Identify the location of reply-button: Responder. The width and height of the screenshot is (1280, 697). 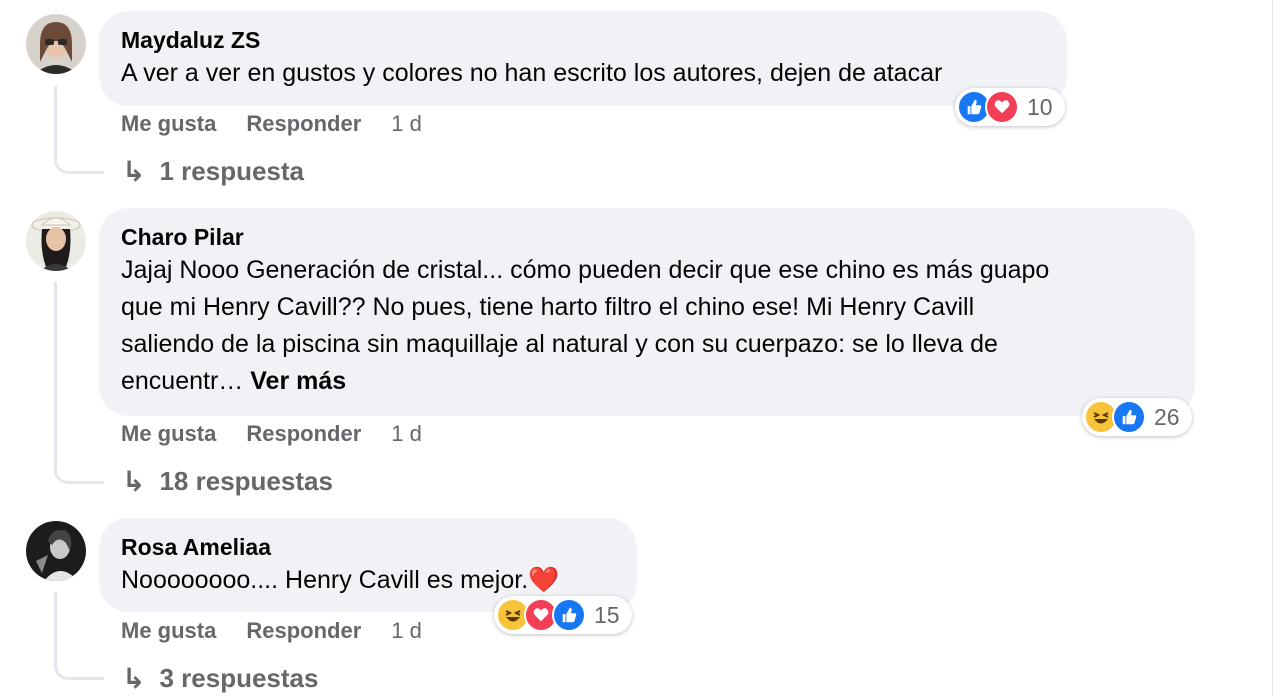
(303, 631).